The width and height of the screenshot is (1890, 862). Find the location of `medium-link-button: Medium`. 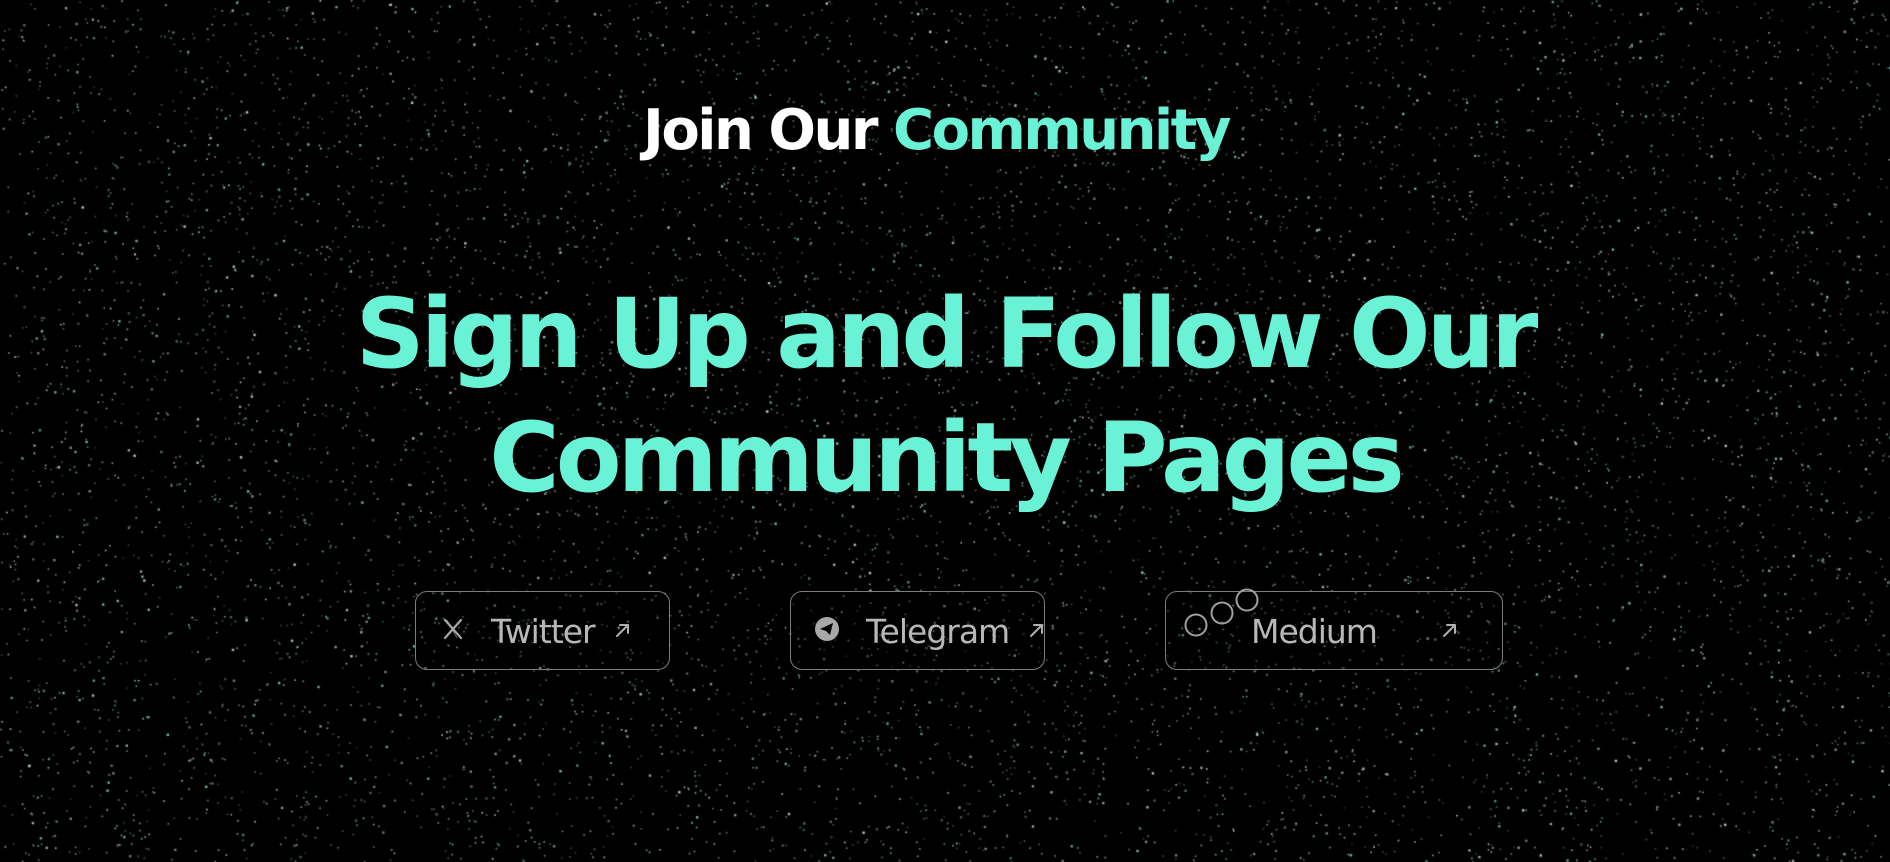

medium-link-button: Medium is located at coordinates (1334, 629).